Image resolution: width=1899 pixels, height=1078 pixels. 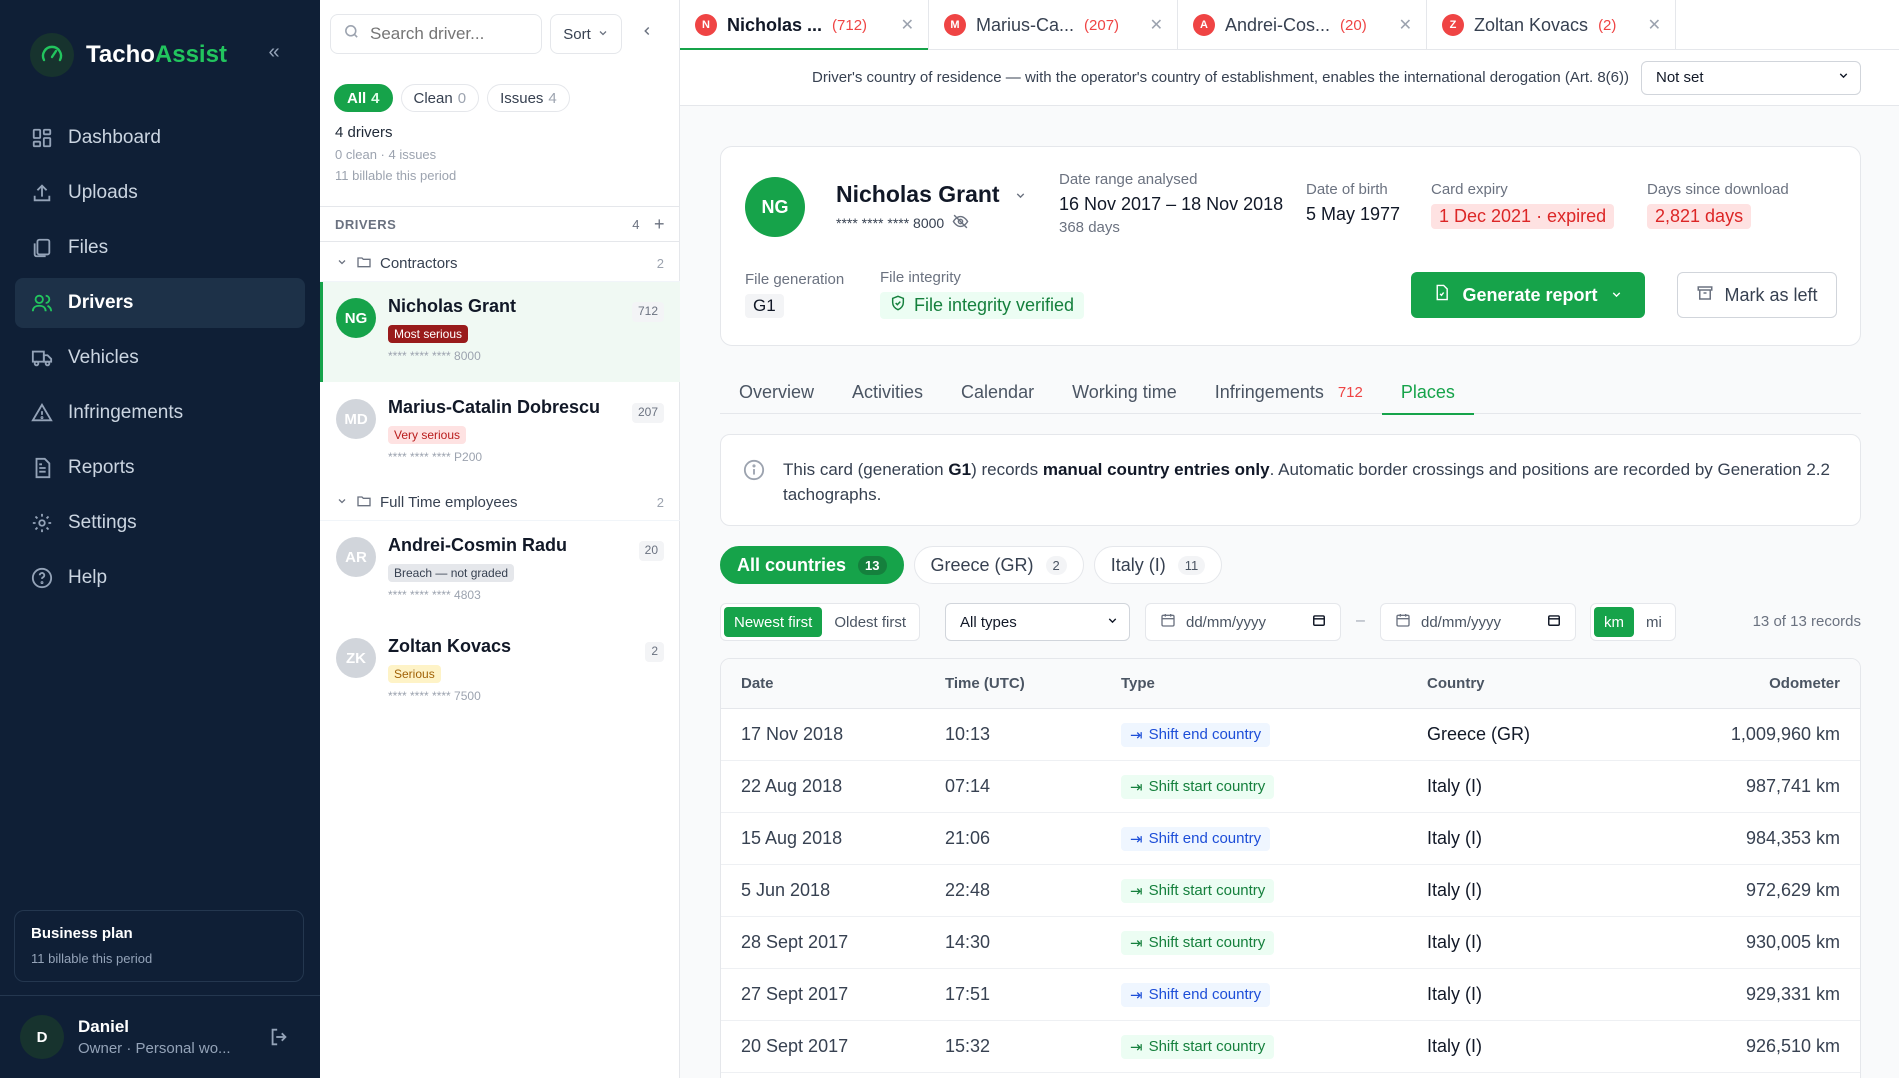 What do you see at coordinates (42, 358) in the screenshot?
I see `truck-icon` at bounding box center [42, 358].